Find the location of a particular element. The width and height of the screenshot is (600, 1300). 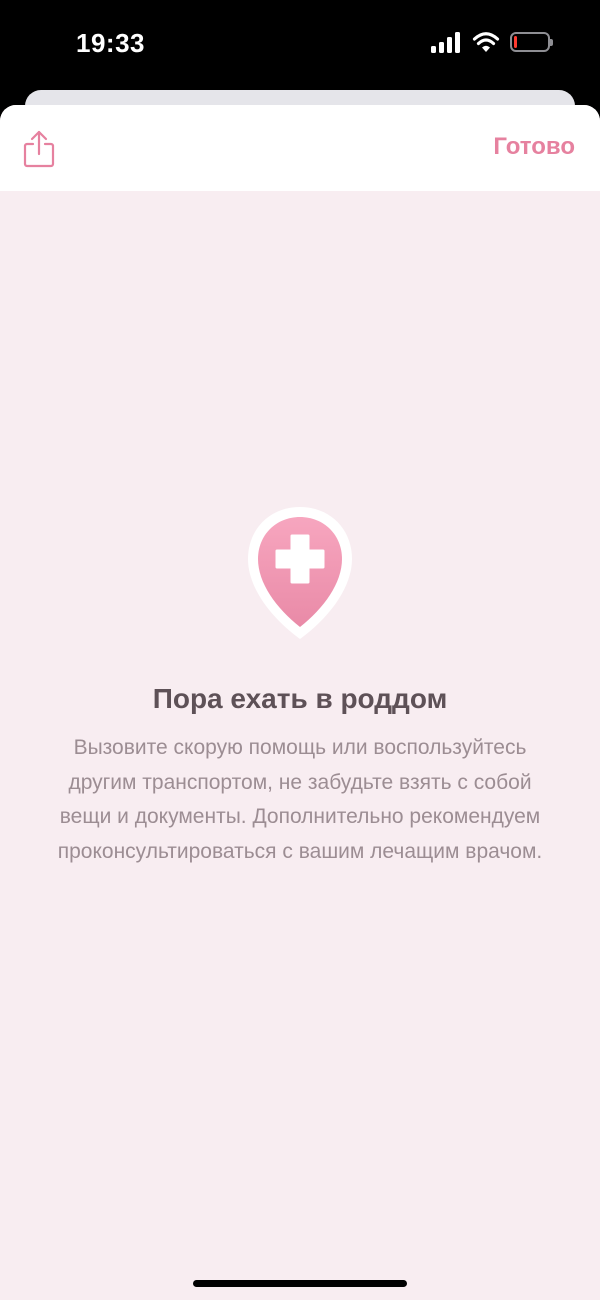

nav-bar: Готово is located at coordinates (300, 148).